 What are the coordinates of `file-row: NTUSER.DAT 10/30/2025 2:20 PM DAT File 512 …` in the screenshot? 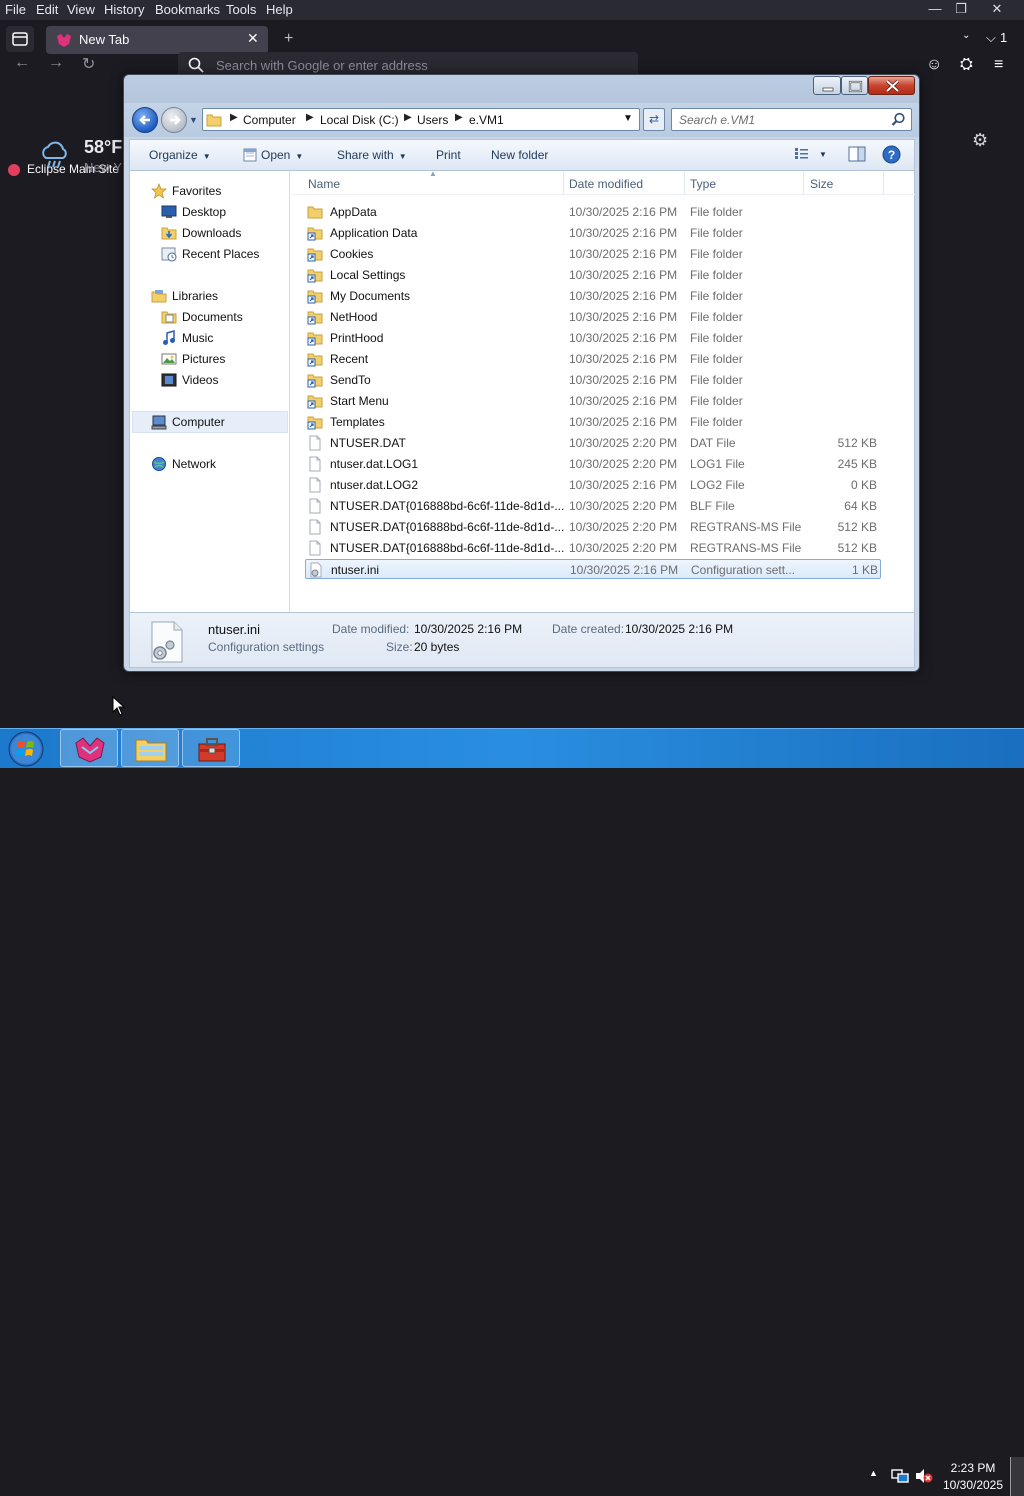 It's located at (593, 443).